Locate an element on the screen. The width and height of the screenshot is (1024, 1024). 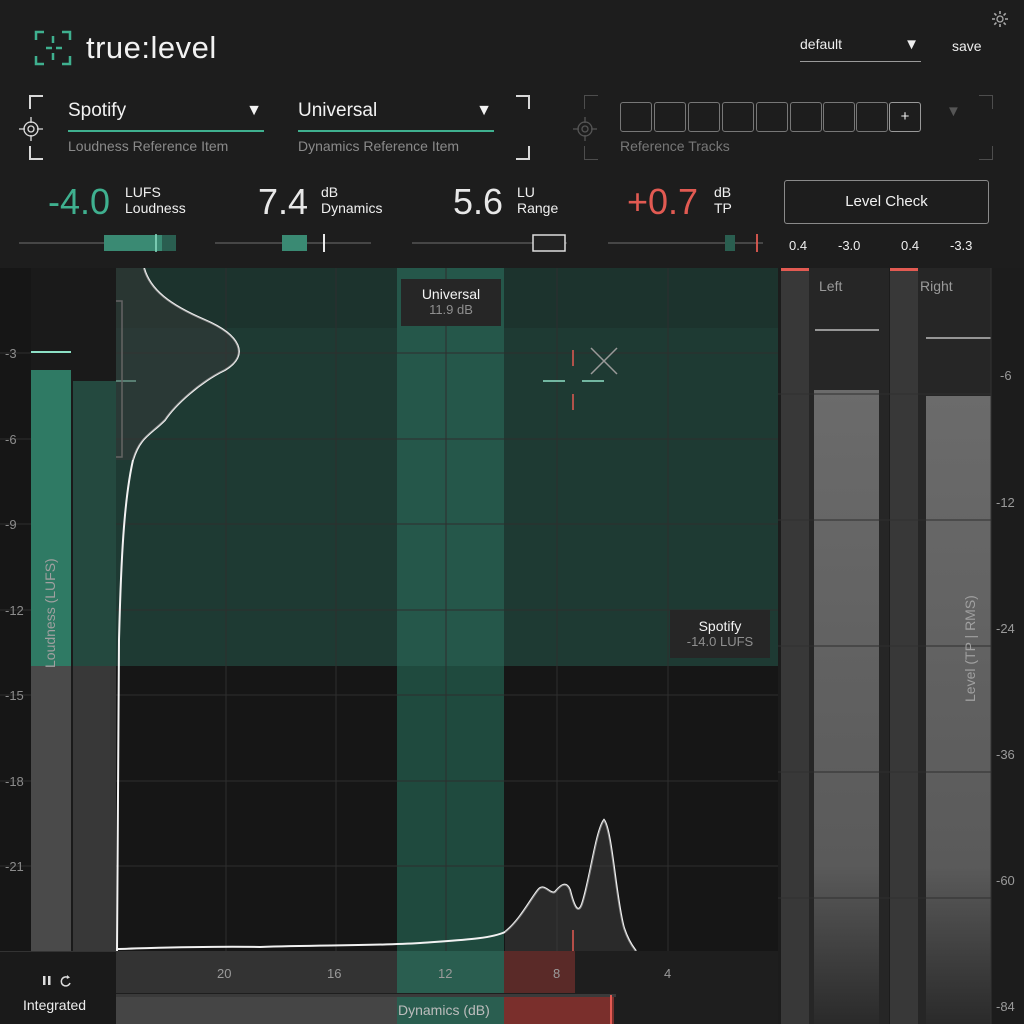
universal-tooltip-value: 11.9 dB is located at coordinates (451, 309).